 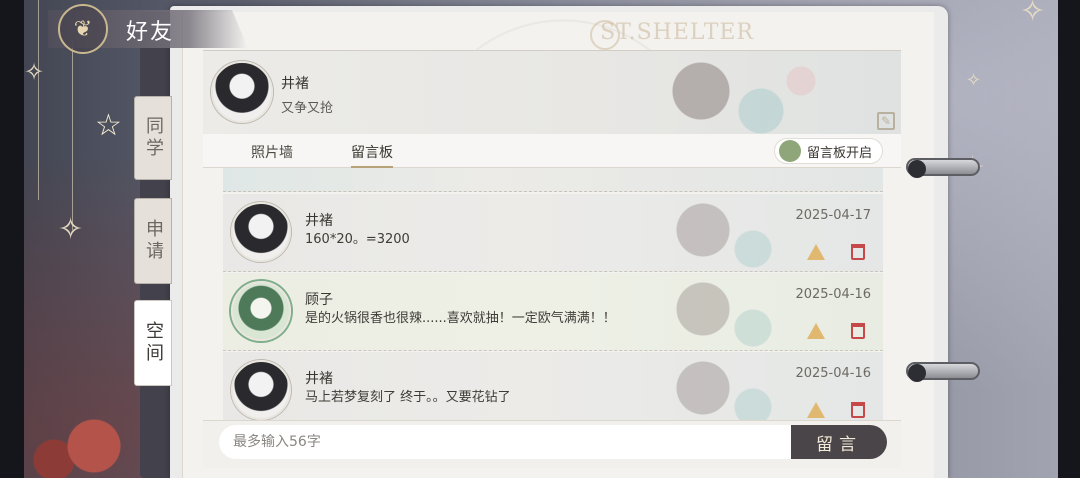 I want to click on message-text: 160*20。=3200, so click(x=357, y=239).